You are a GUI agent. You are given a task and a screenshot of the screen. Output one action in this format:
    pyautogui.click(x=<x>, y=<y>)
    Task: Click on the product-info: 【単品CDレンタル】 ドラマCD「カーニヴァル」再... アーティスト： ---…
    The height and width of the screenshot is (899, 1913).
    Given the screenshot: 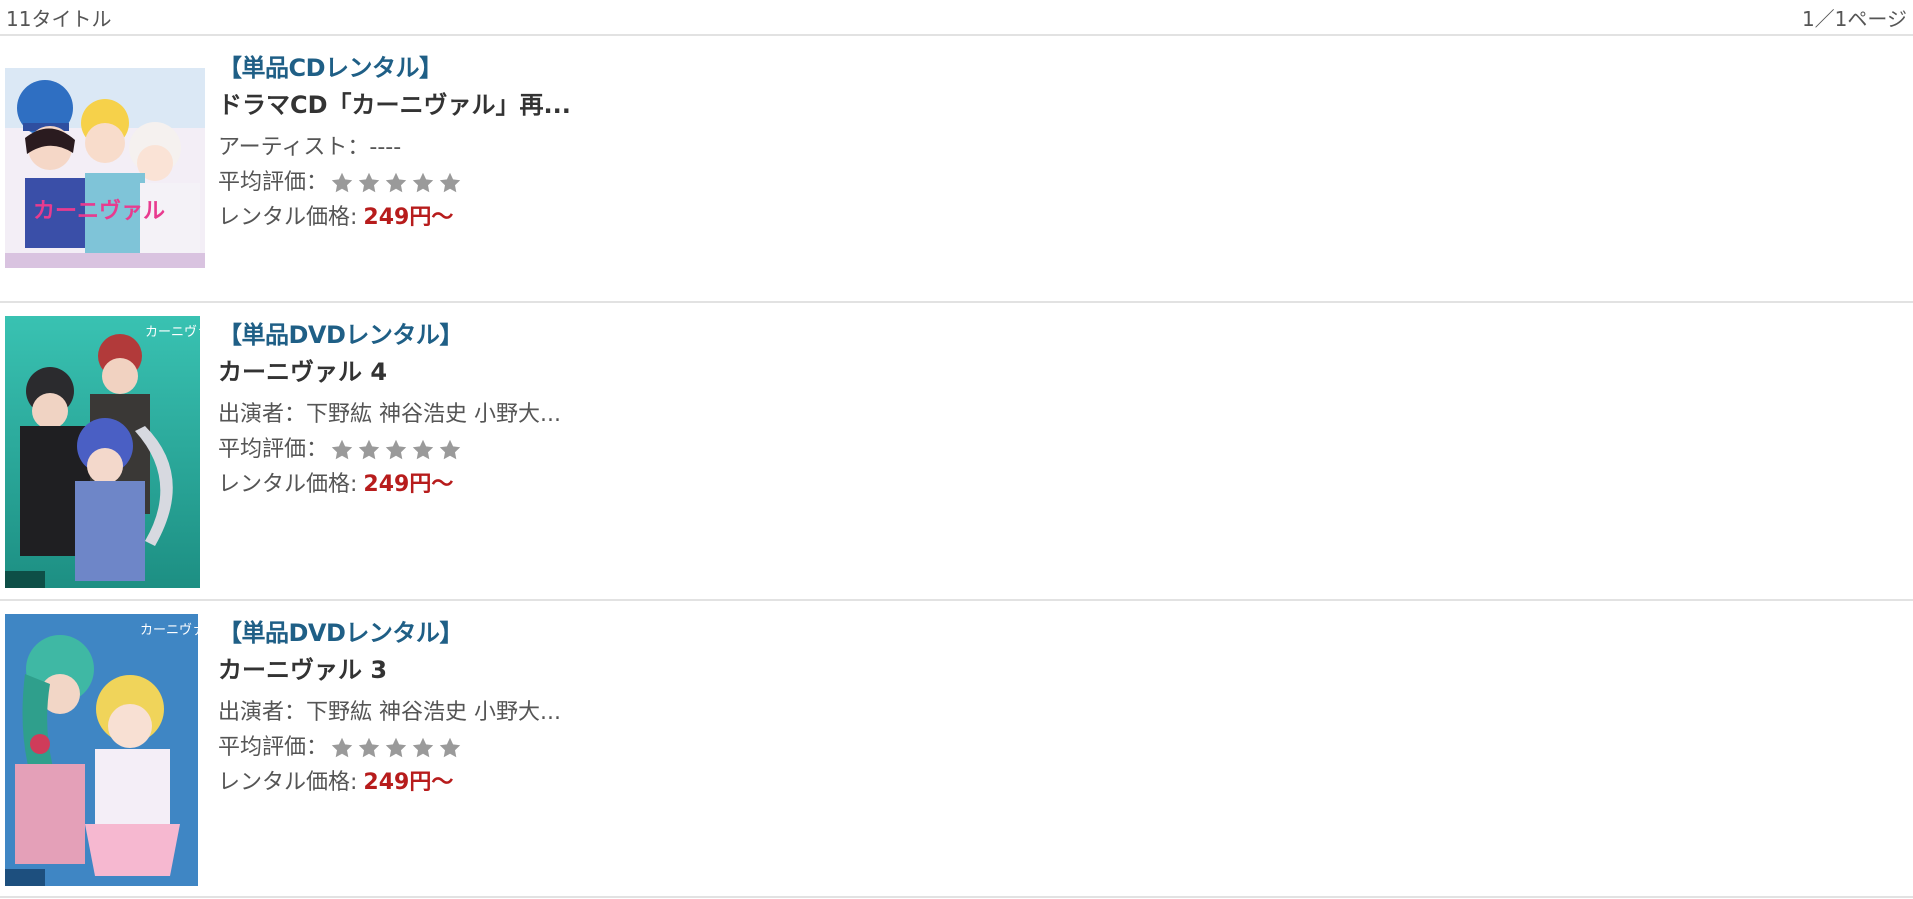 What is the action you would take?
    pyautogui.click(x=394, y=142)
    